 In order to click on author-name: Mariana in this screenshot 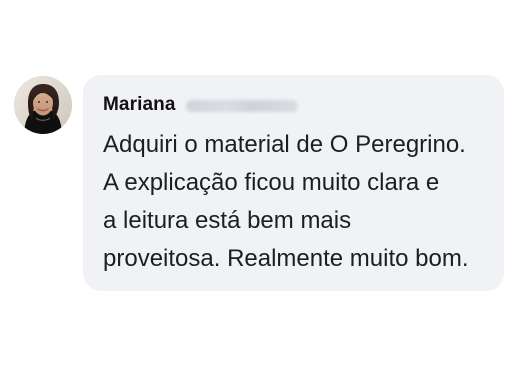, I will do `click(139, 105)`.